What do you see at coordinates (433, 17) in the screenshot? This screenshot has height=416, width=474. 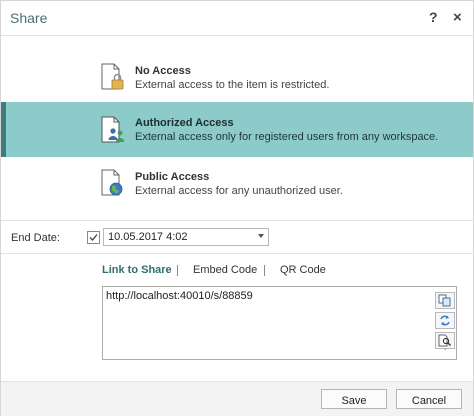 I see `help-button: ?` at bounding box center [433, 17].